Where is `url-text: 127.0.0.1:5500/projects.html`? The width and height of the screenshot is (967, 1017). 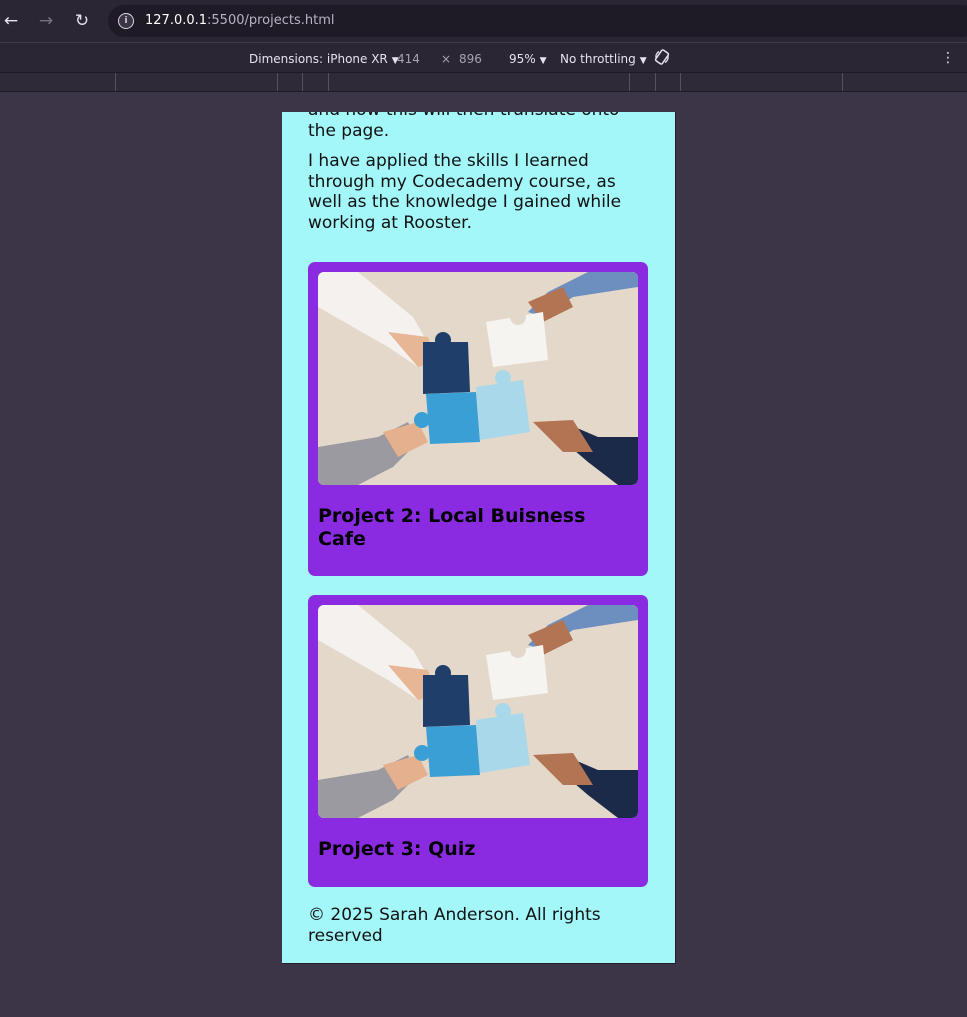 url-text: 127.0.0.1:5500/projects.html is located at coordinates (240, 20).